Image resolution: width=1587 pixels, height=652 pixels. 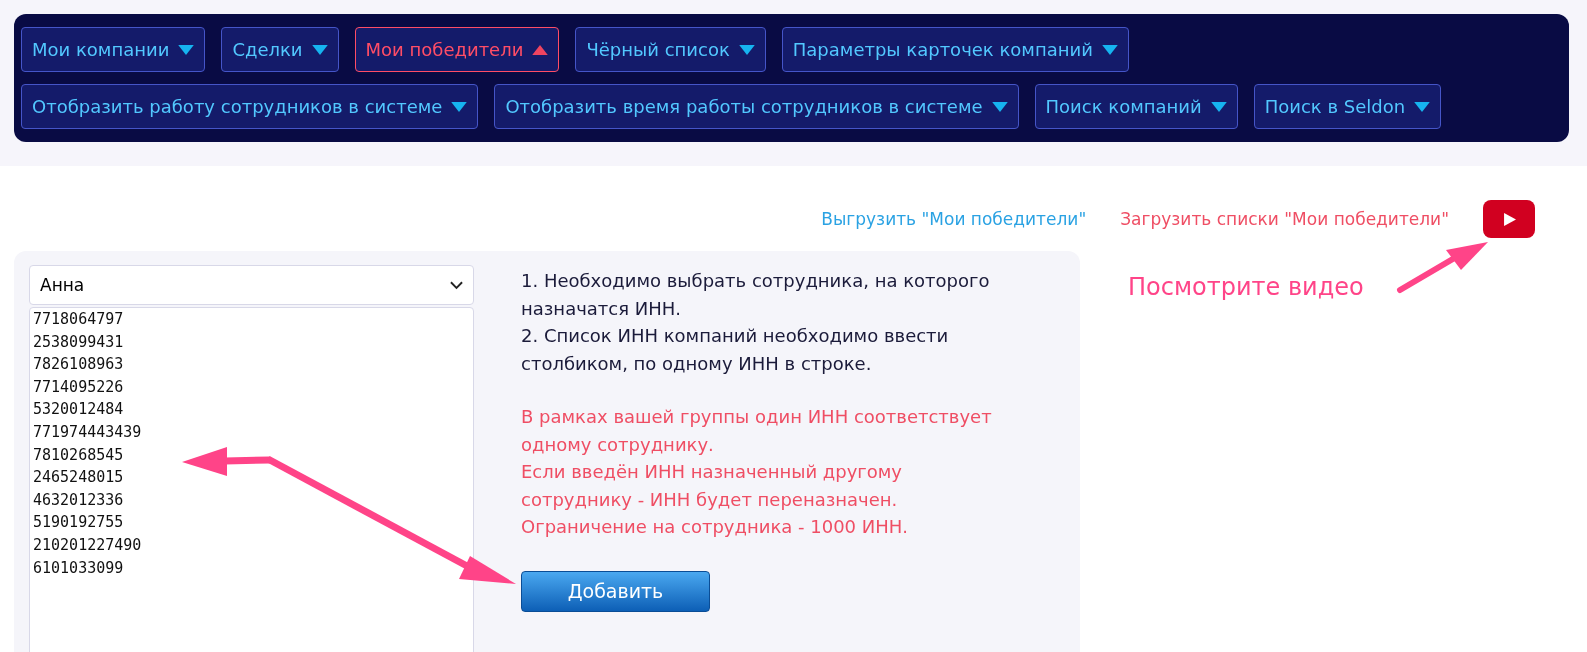 I want to click on video-hint-text: Посмотрите видео, so click(x=1246, y=288).